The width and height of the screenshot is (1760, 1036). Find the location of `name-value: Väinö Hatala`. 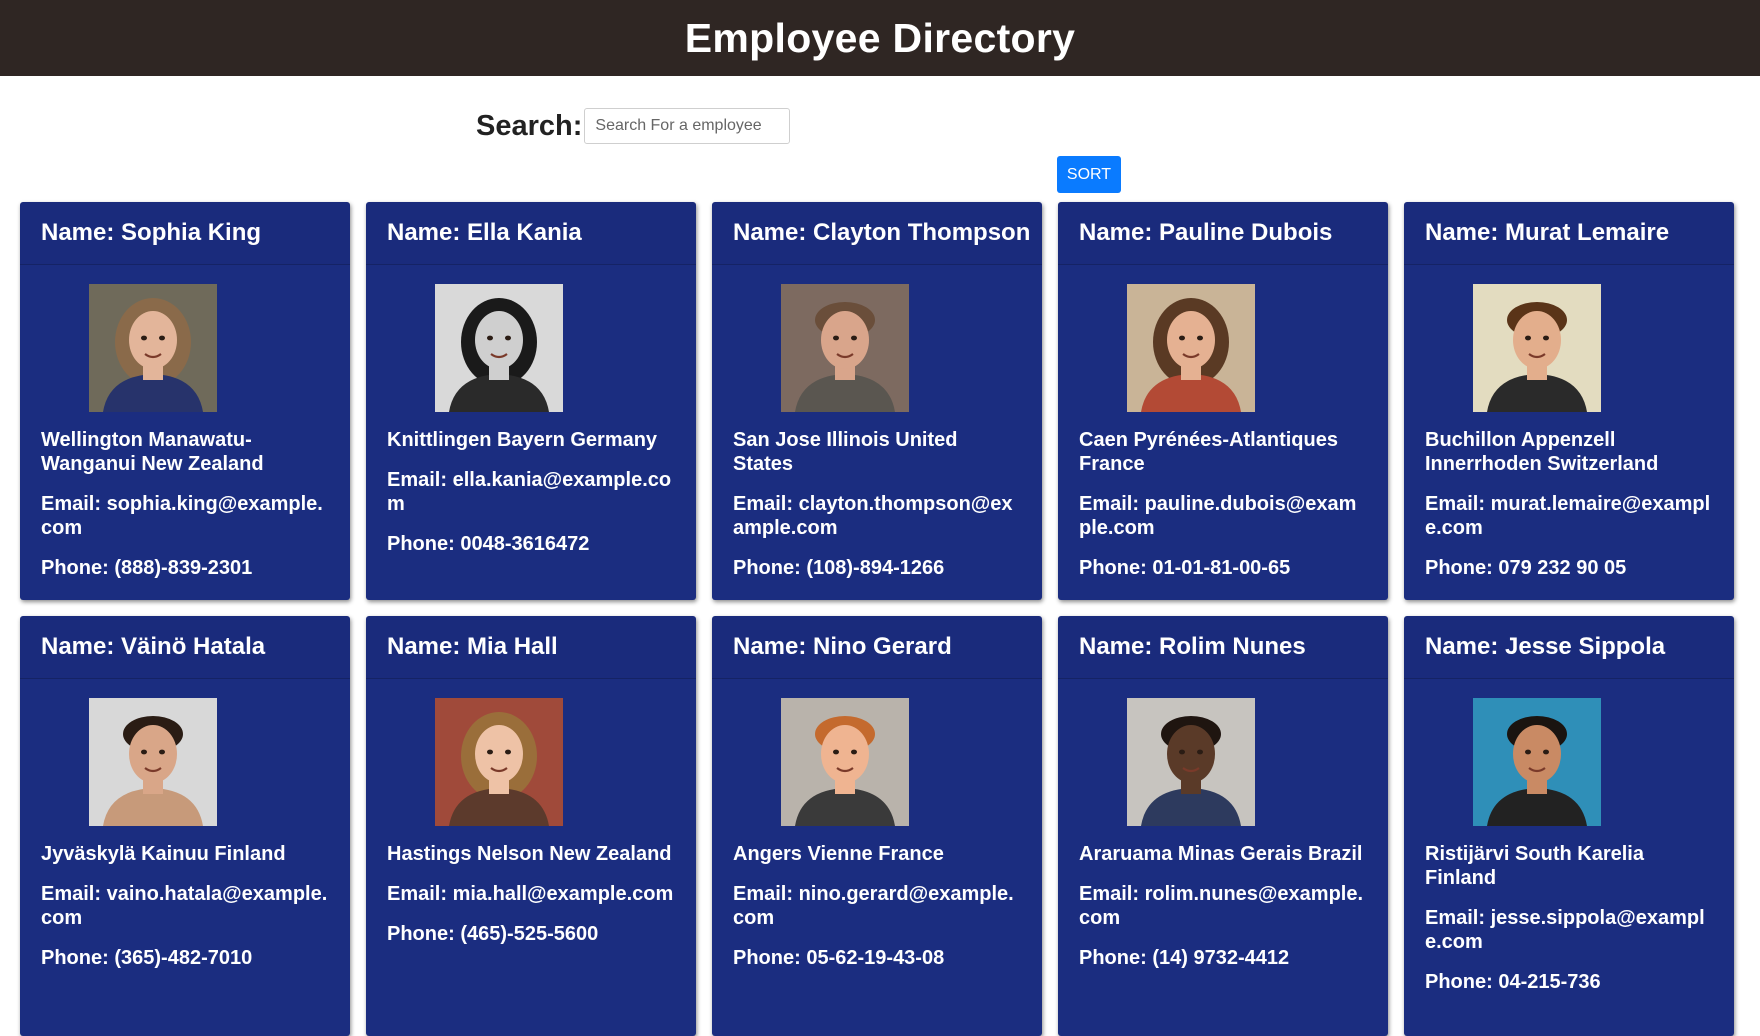

name-value: Väinö Hatala is located at coordinates (193, 646).